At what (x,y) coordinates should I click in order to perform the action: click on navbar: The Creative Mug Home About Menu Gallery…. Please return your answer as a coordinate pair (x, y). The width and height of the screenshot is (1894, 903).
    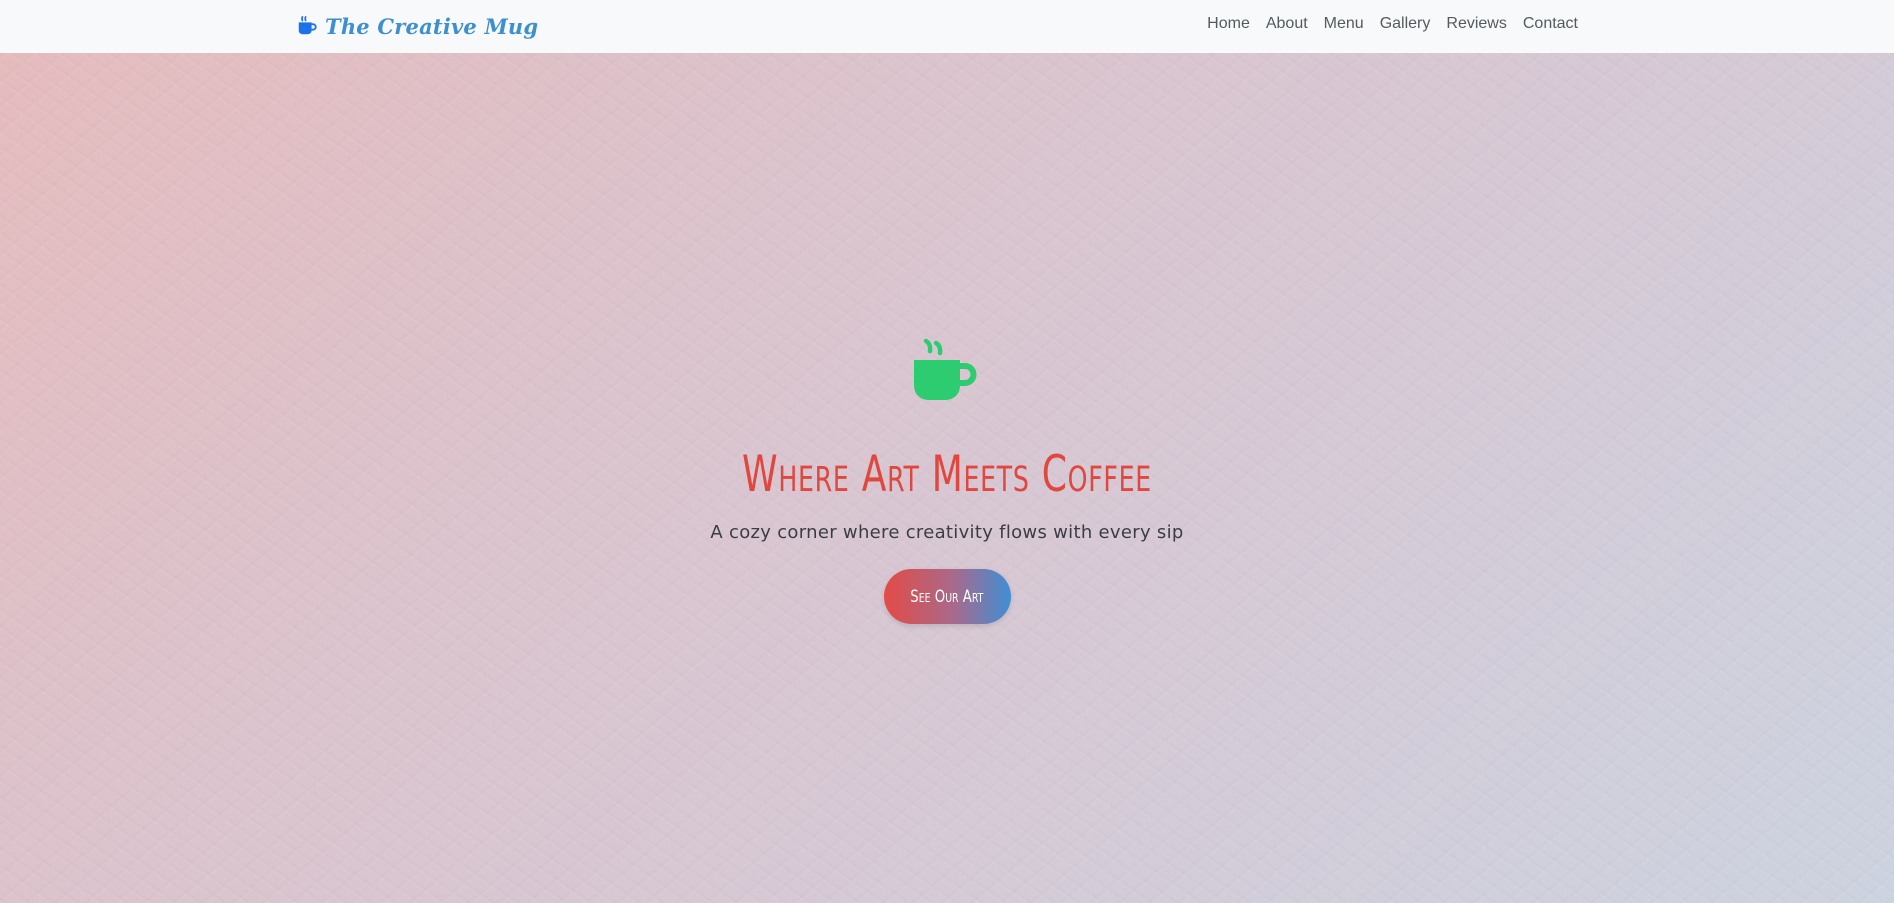
    Looking at the image, I should click on (947, 26).